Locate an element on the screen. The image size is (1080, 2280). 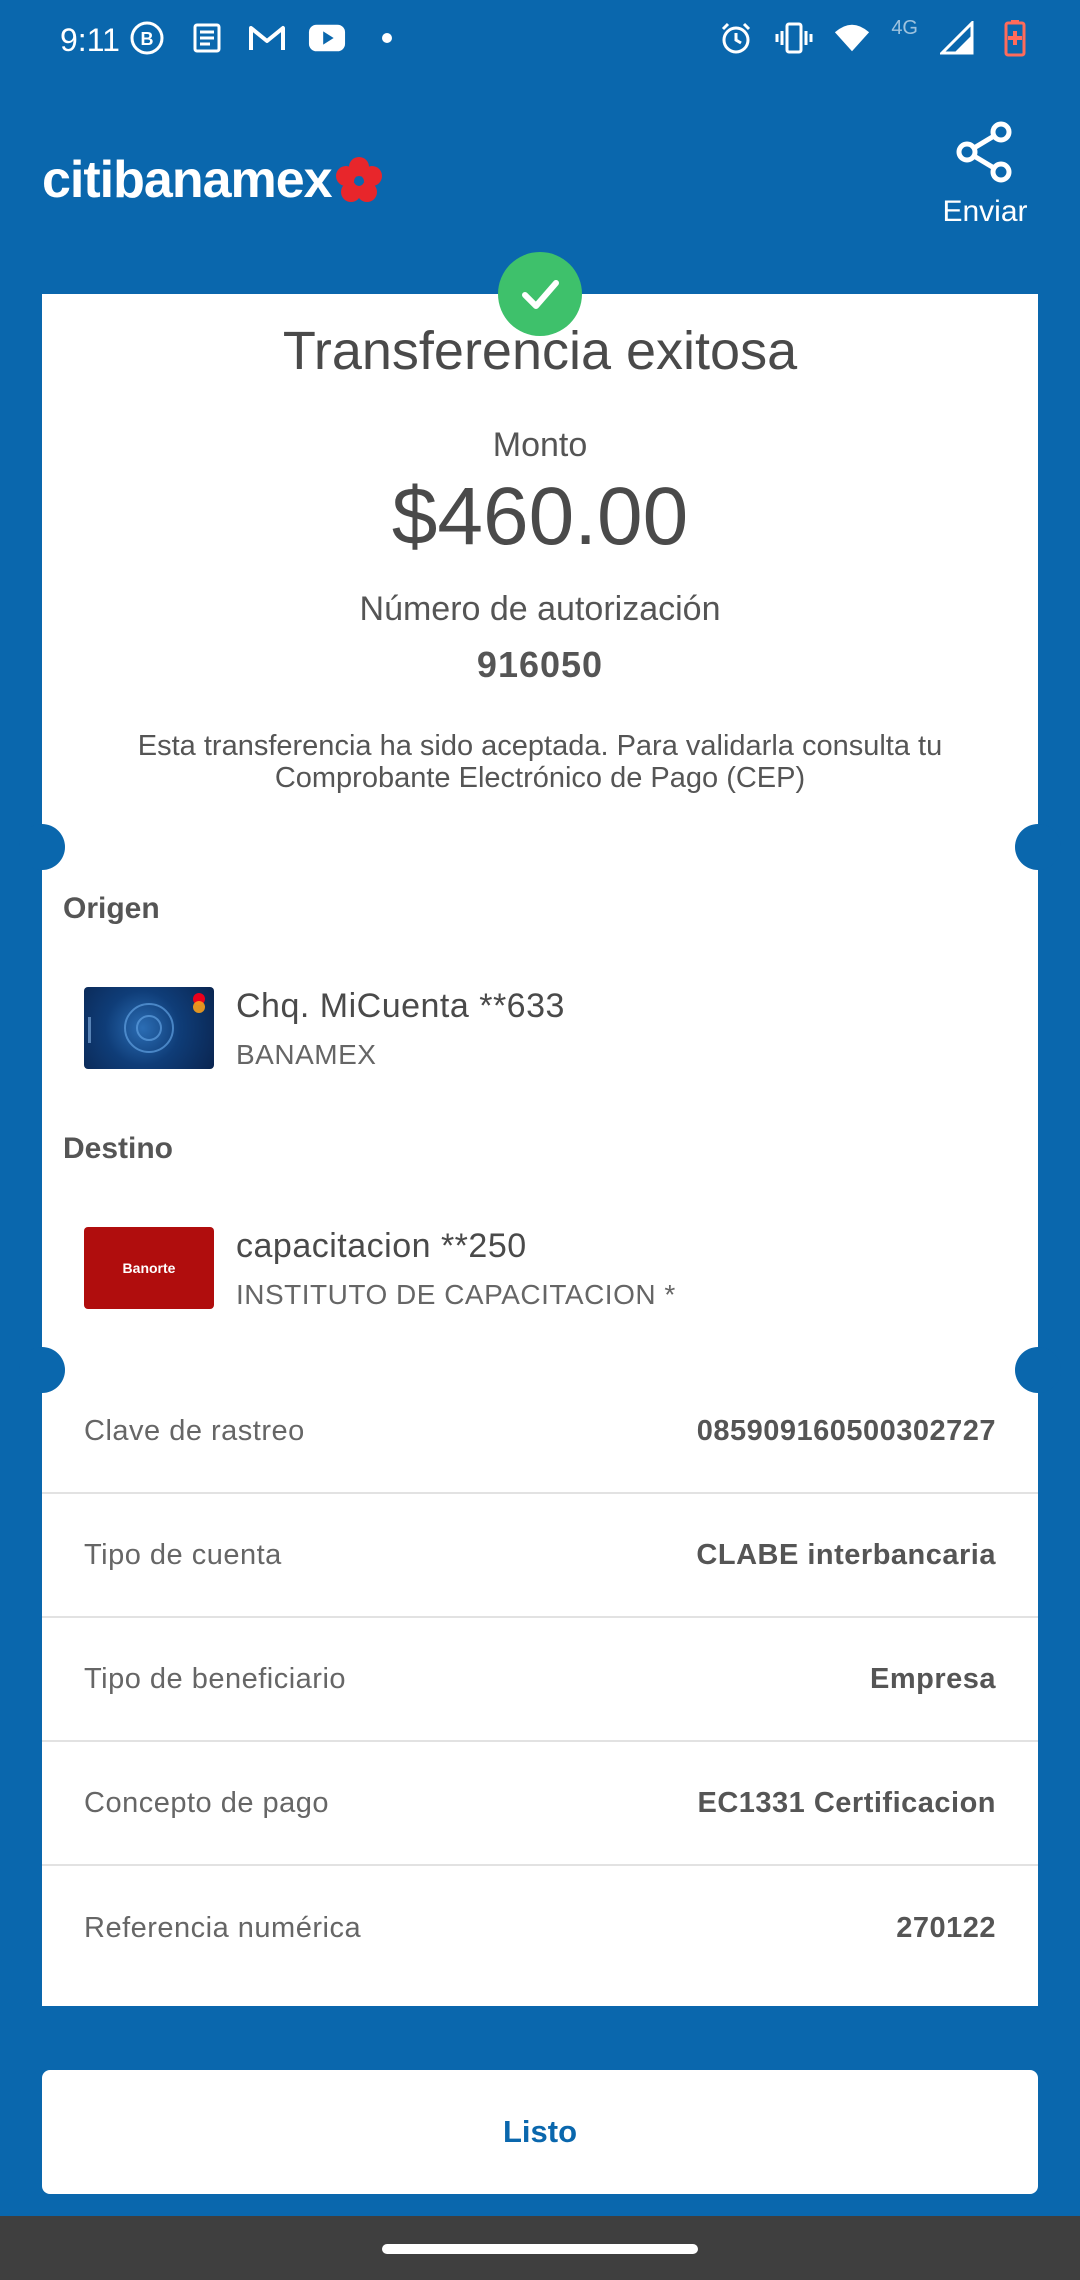
signal-icon is located at coordinates (957, 38).